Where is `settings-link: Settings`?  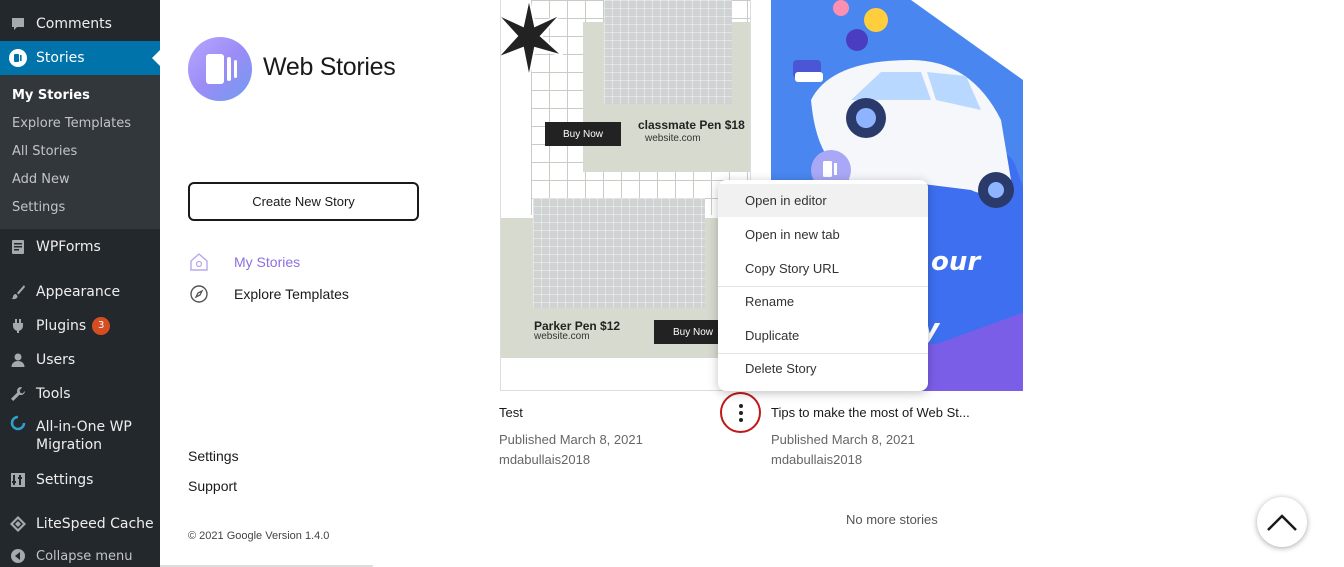
settings-link: Settings is located at coordinates (213, 456).